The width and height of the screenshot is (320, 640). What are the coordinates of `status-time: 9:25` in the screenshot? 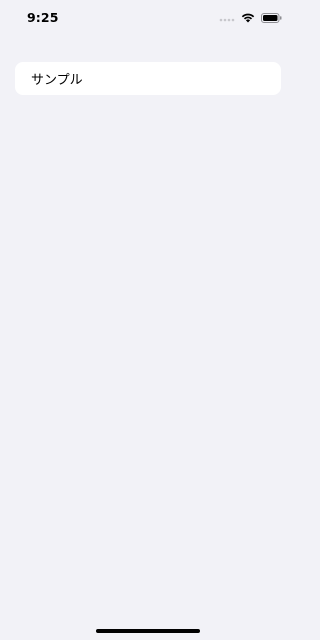 It's located at (43, 17).